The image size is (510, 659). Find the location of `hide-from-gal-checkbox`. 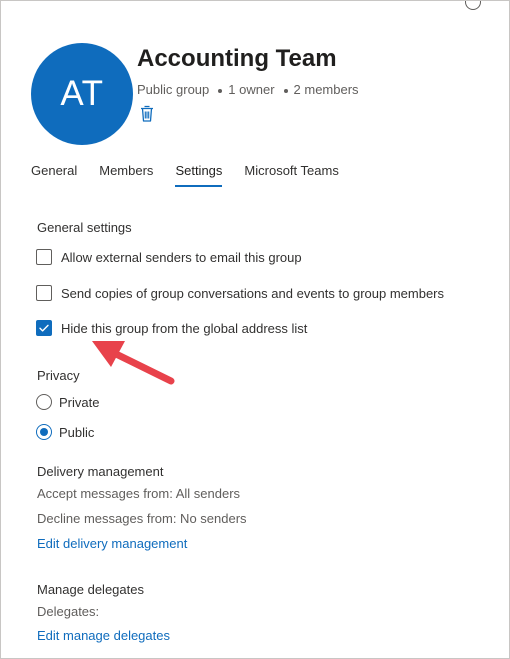

hide-from-gal-checkbox is located at coordinates (44, 328).